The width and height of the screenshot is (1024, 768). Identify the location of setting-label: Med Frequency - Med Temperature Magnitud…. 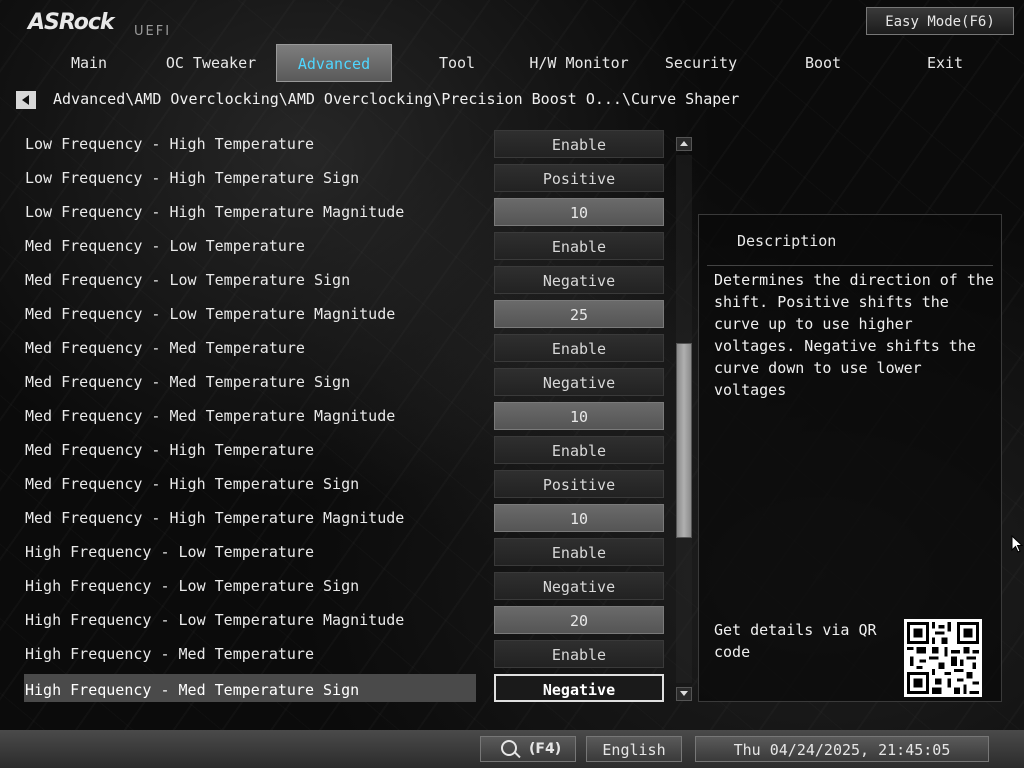
(210, 416).